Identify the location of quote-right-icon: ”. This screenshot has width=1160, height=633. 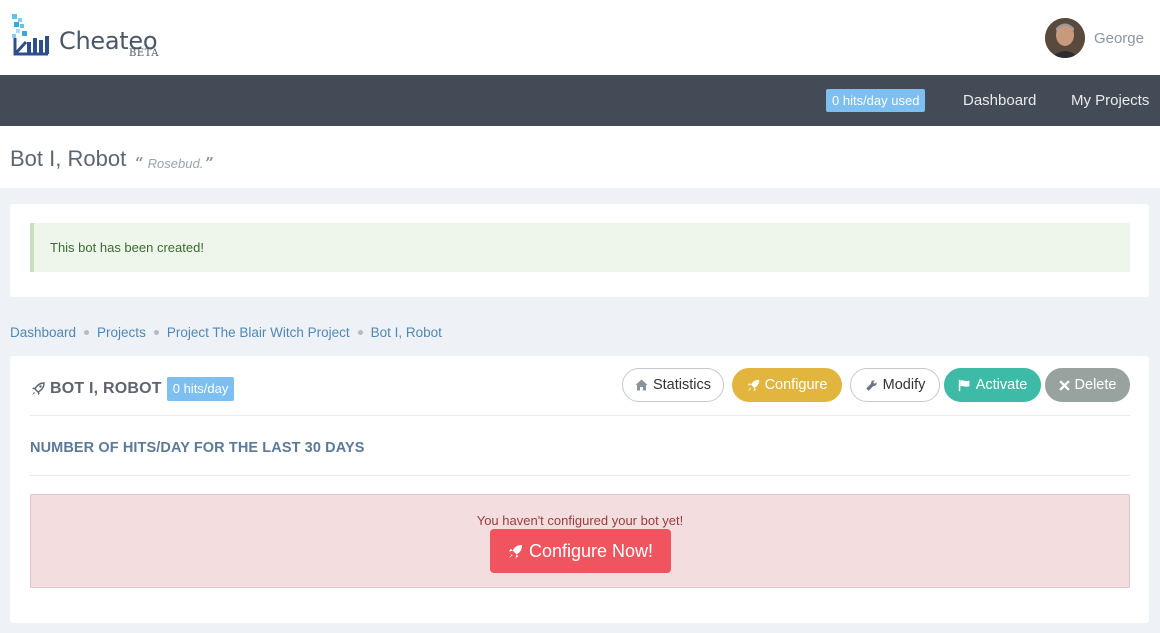
(209, 163).